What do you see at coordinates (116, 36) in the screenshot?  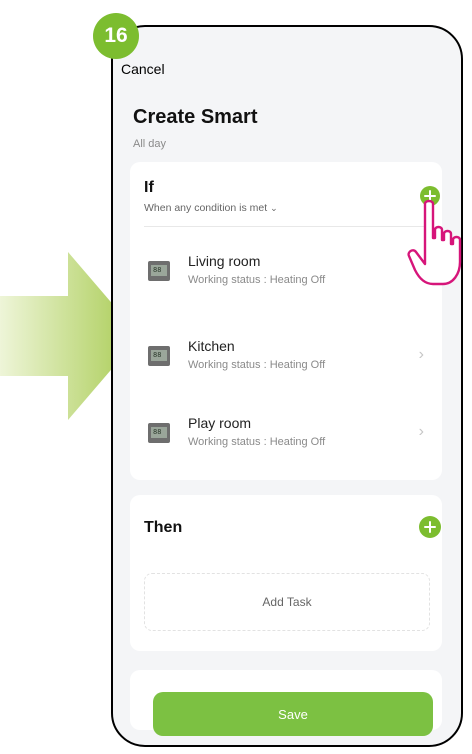 I see `step-badge: 16` at bounding box center [116, 36].